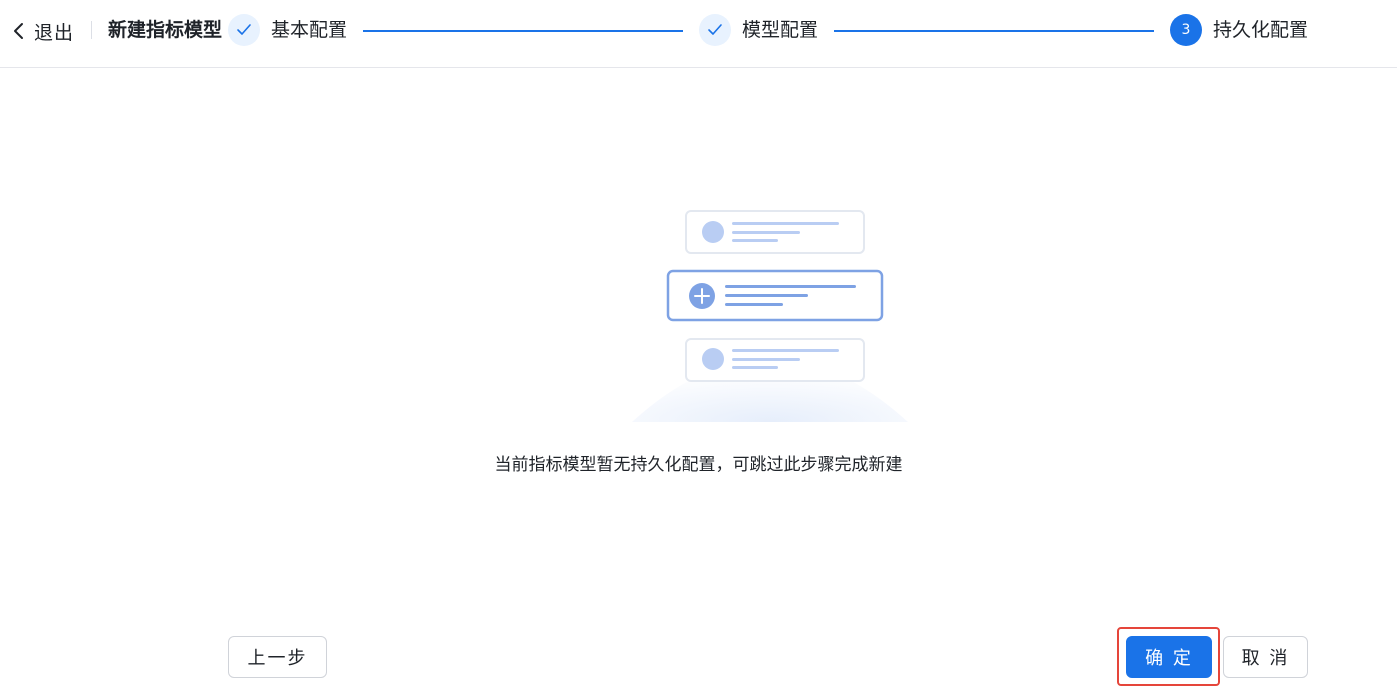 The height and width of the screenshot is (695, 1397). I want to click on step-3-label: 持久化配置, so click(1261, 30).